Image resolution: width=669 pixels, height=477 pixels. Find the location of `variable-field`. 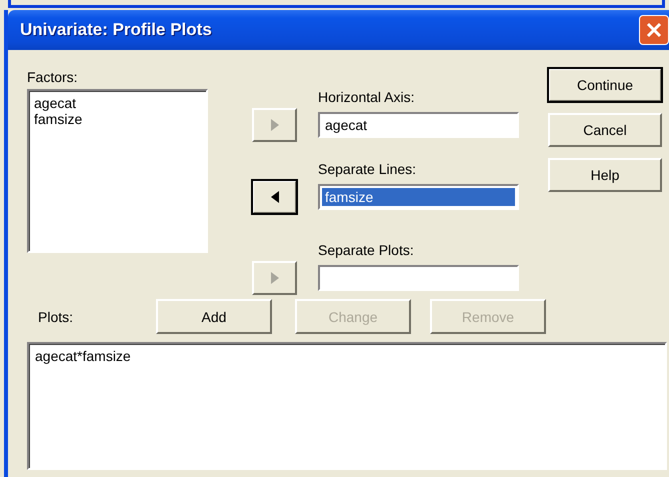

variable-field is located at coordinates (418, 278).